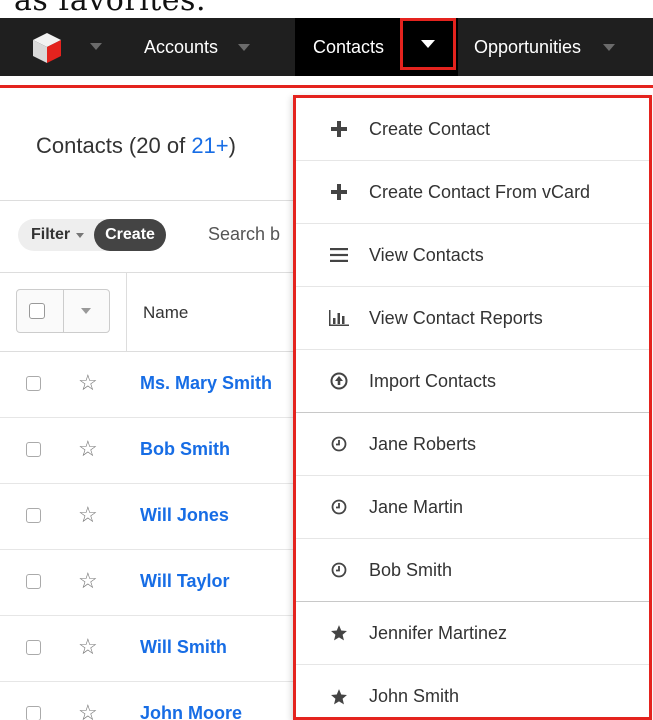 This screenshot has width=653, height=720. What do you see at coordinates (181, 46) in the screenshot?
I see `tab-accounts-label: Accounts` at bounding box center [181, 46].